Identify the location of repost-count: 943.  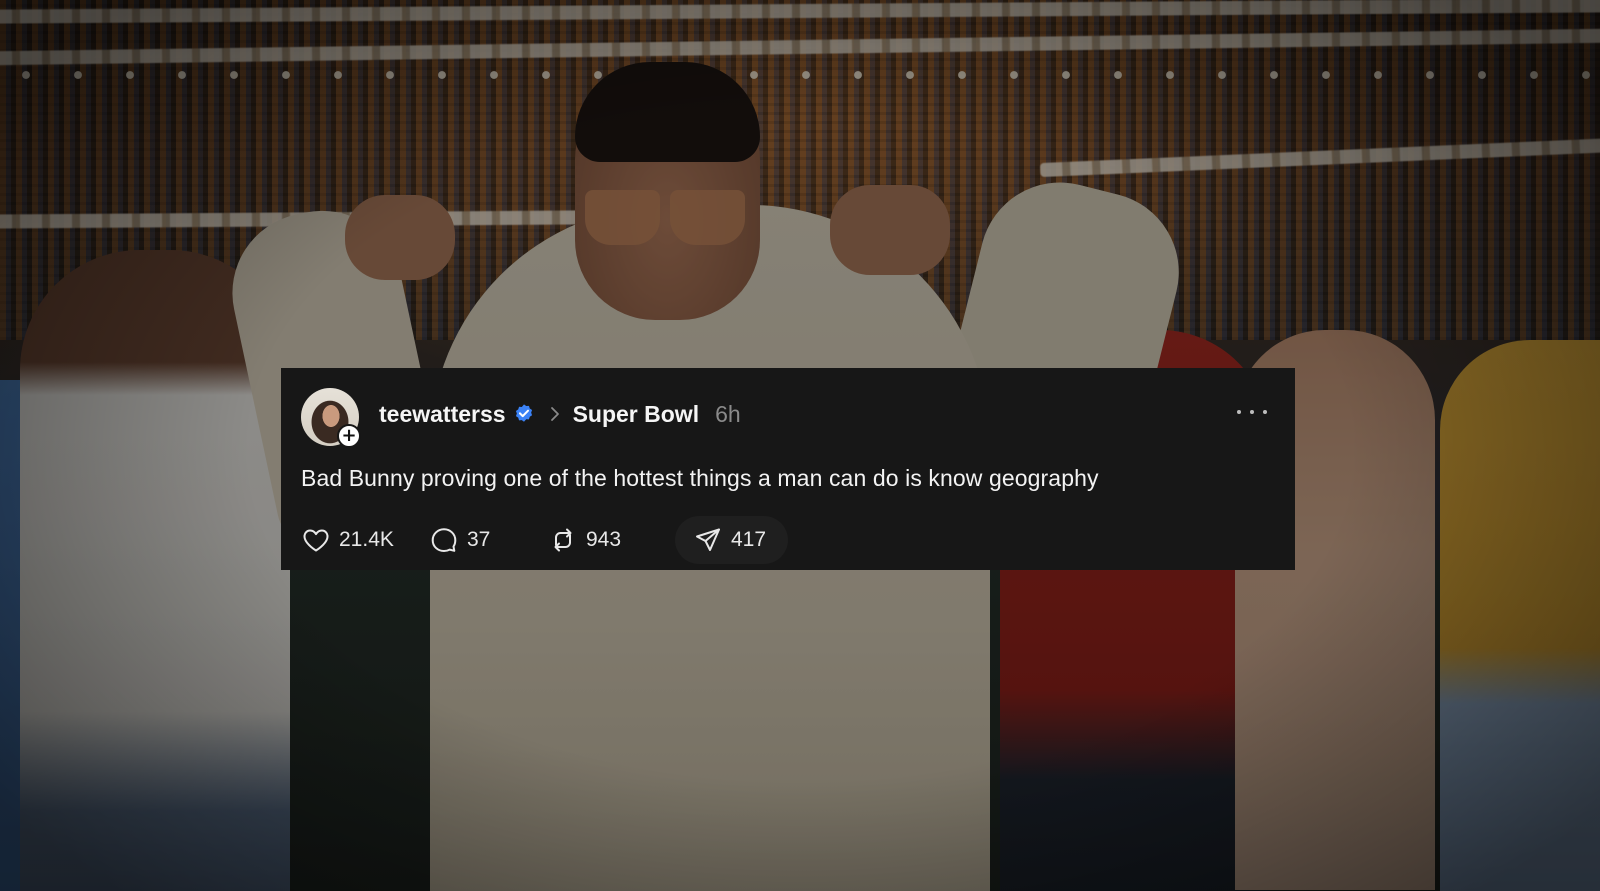
(604, 539).